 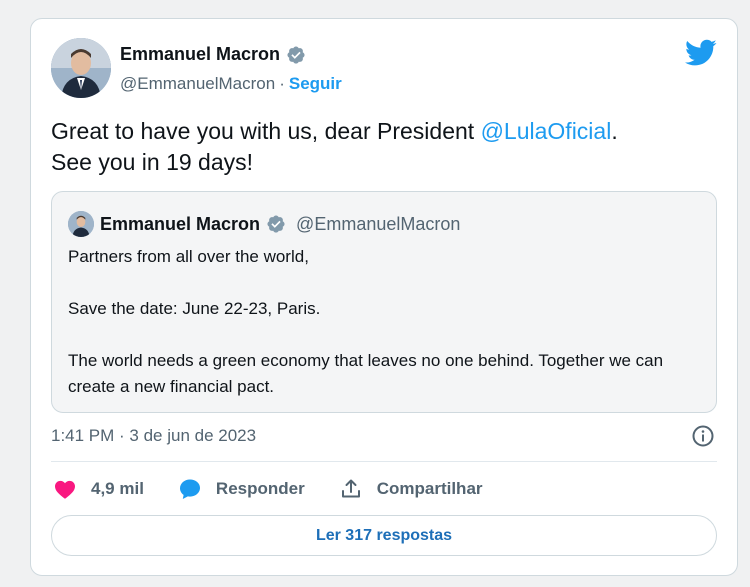 I want to click on quoted-author-avatar, so click(x=81, y=224).